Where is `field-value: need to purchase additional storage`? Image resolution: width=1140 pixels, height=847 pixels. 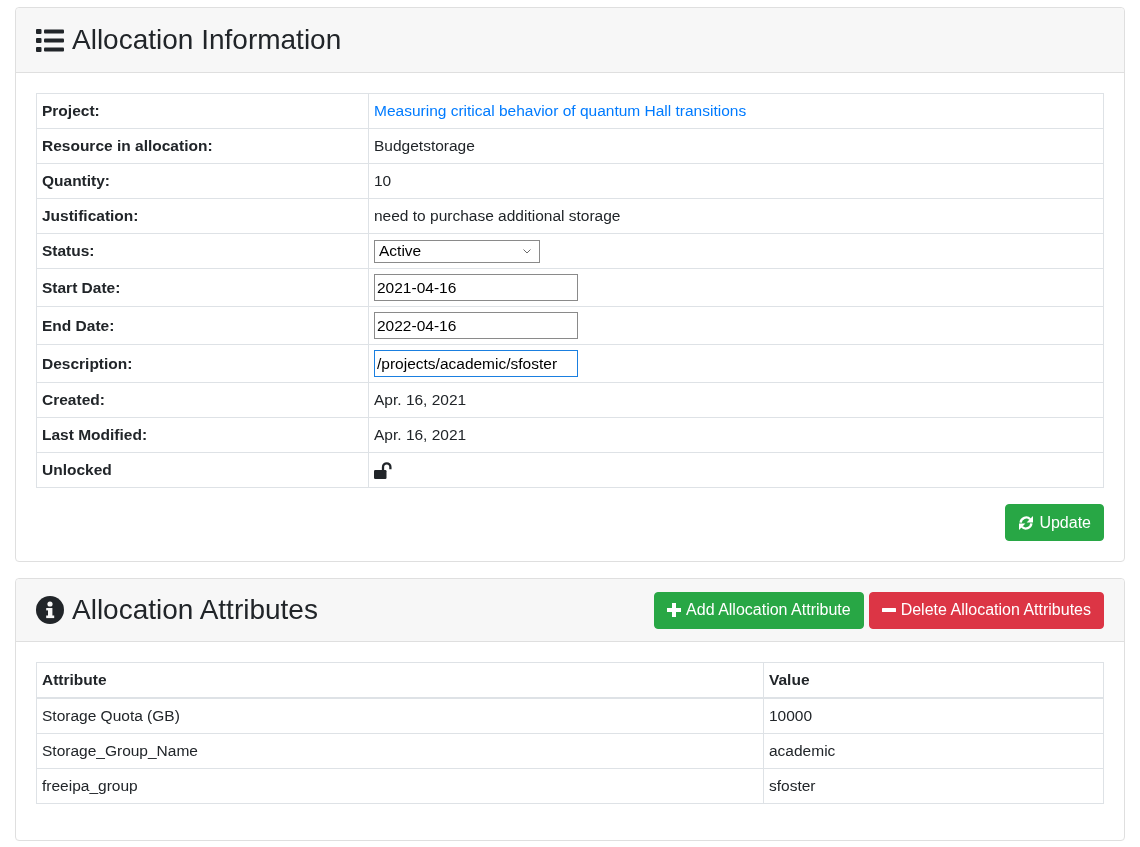
field-value: need to purchase additional storage is located at coordinates (736, 216).